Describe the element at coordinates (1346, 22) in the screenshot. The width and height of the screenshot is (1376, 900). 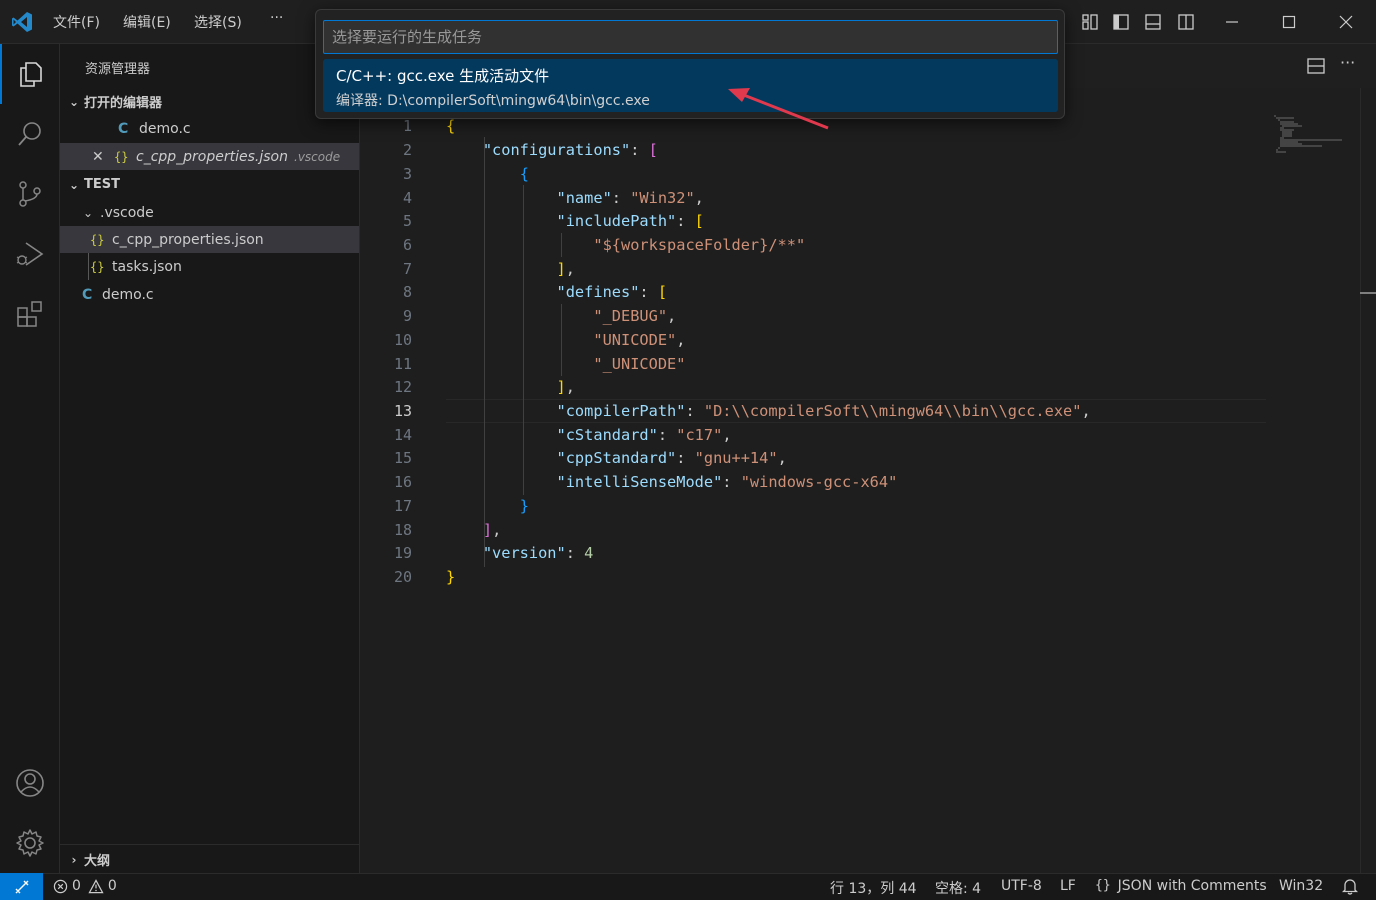
I see `close-window-icon` at that location.